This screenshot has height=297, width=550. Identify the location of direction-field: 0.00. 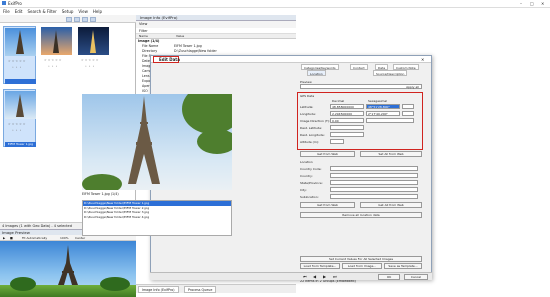
(347, 120).